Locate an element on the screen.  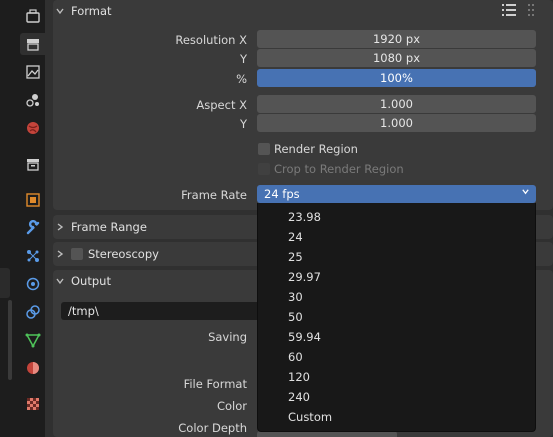
output-title: Output is located at coordinates (91, 281).